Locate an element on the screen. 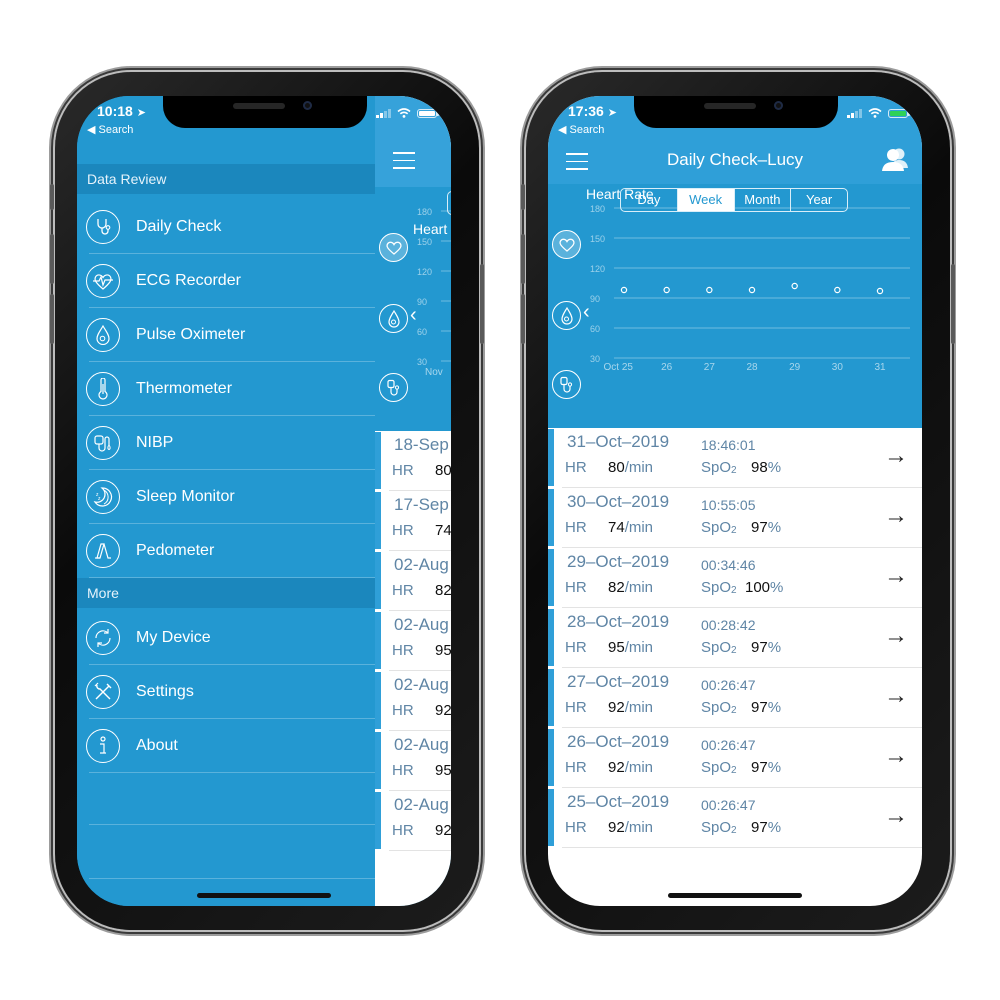 This screenshot has height=1000, width=1000. spo2-unit: % is located at coordinates (774, 527).